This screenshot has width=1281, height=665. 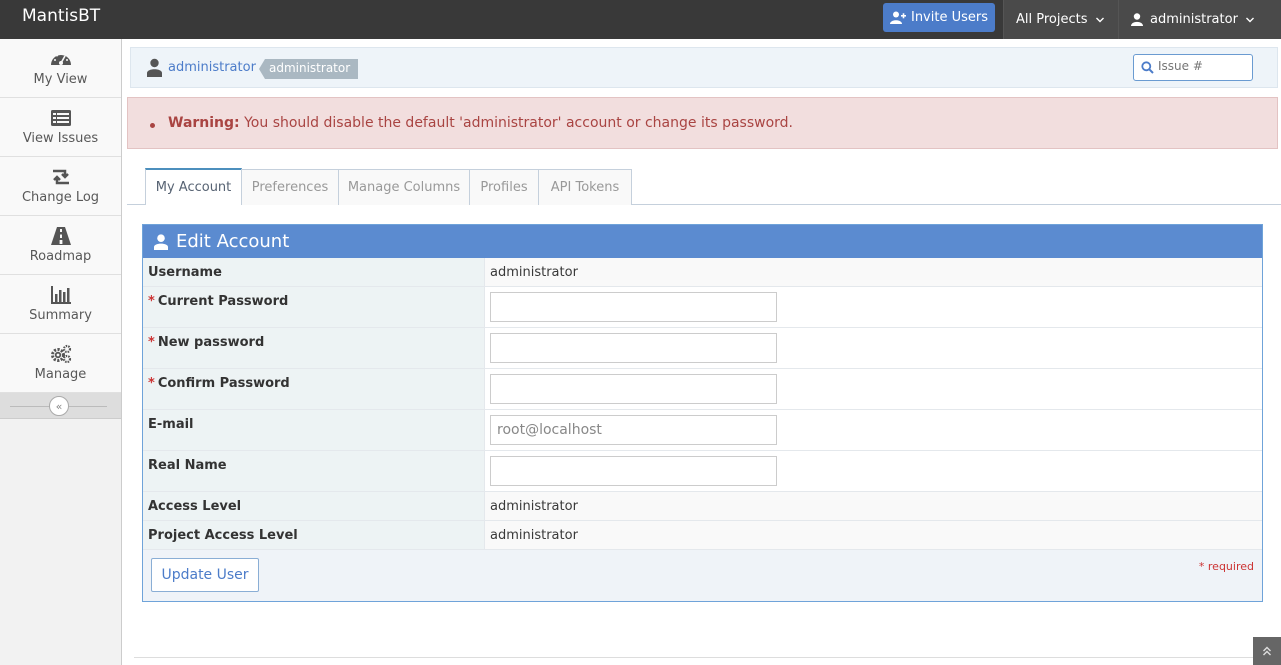 What do you see at coordinates (1226, 566) in the screenshot?
I see `required-note: * required` at bounding box center [1226, 566].